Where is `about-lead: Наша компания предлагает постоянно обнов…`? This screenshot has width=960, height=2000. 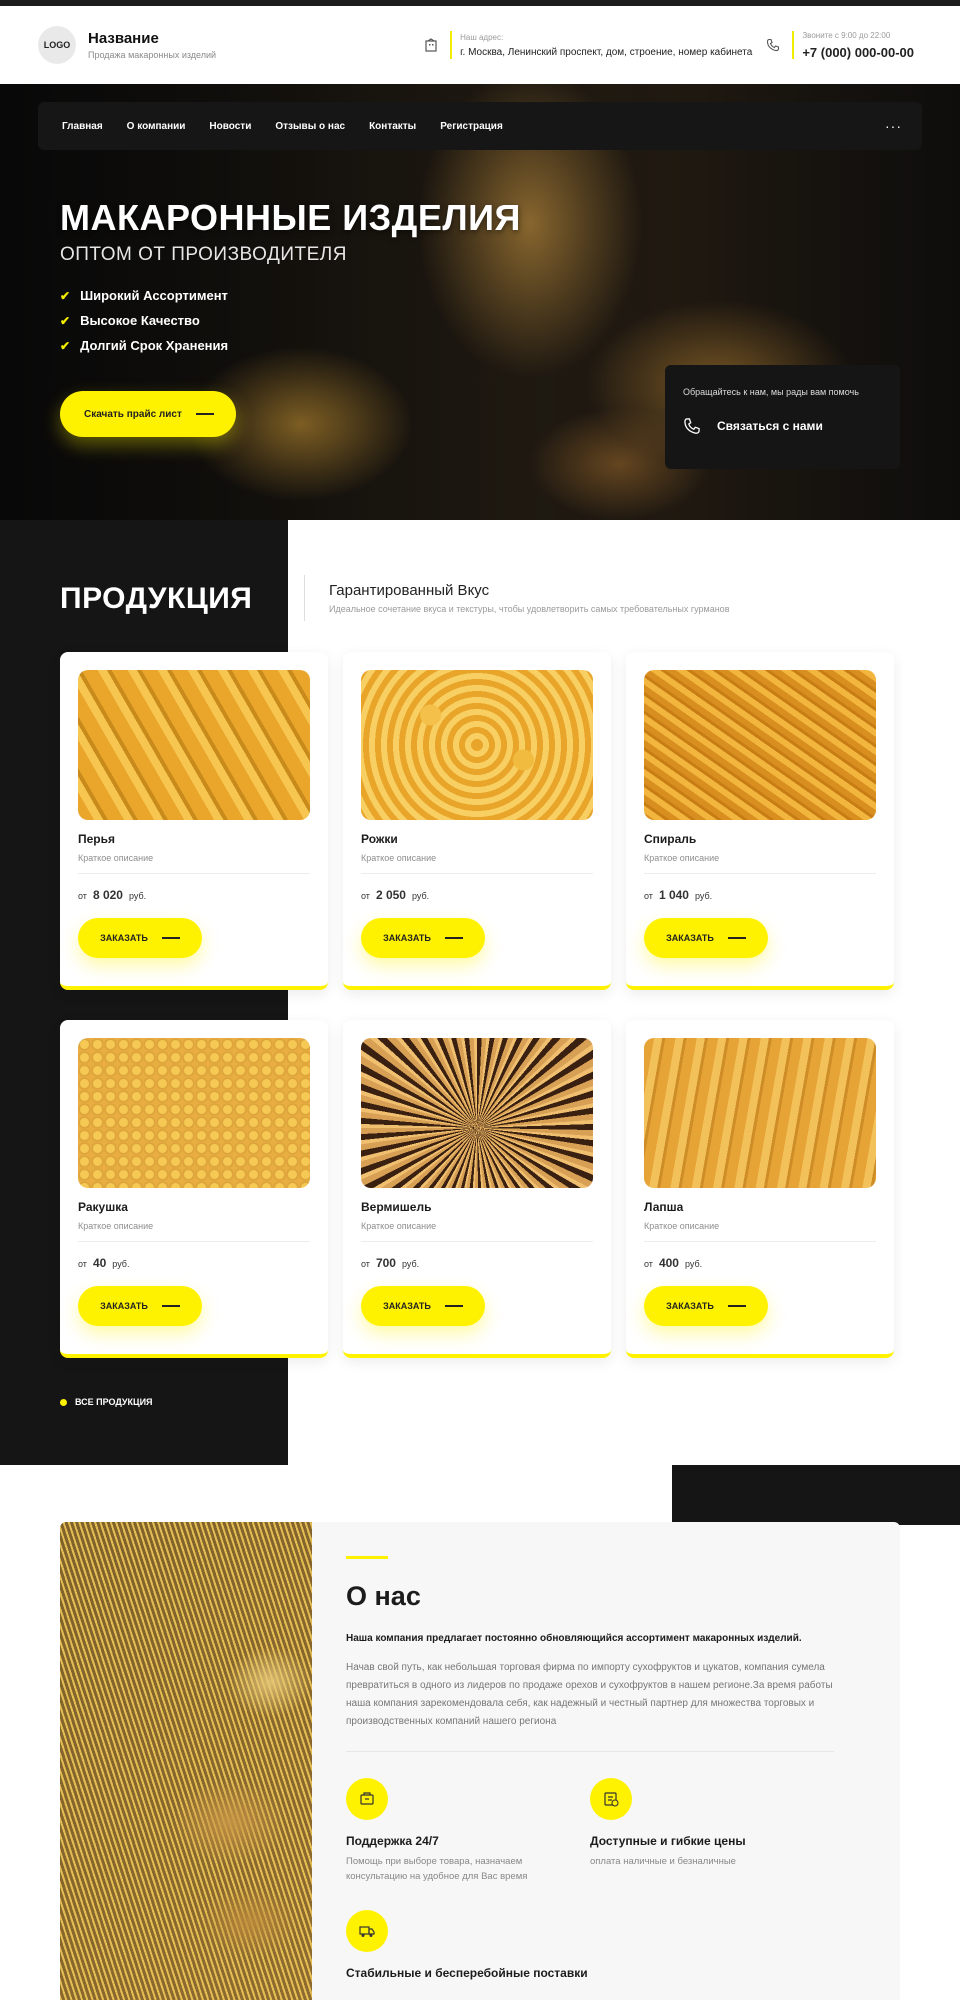
about-lead: Наша компания предлагает постоянно обнов… is located at coordinates (574, 1638).